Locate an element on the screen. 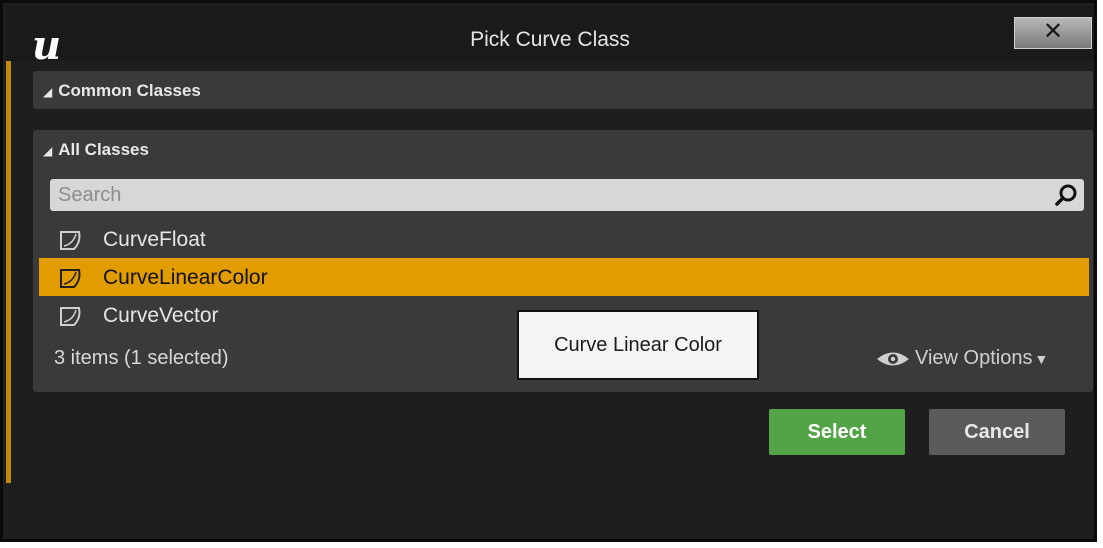 This screenshot has height=548, width=1103. list-item-selected: CurveLinearColor is located at coordinates (564, 277).